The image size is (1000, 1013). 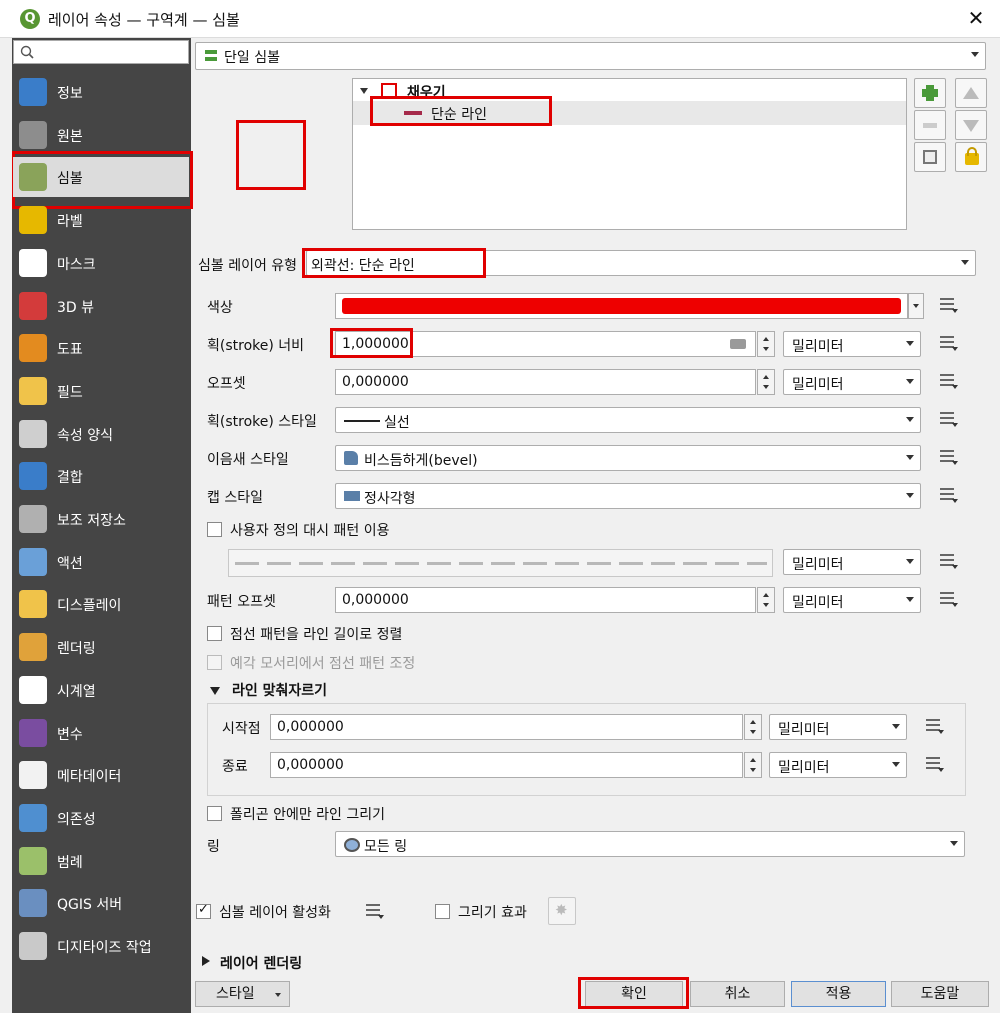 What do you see at coordinates (838, 994) in the screenshot?
I see `apply-button: 적용` at bounding box center [838, 994].